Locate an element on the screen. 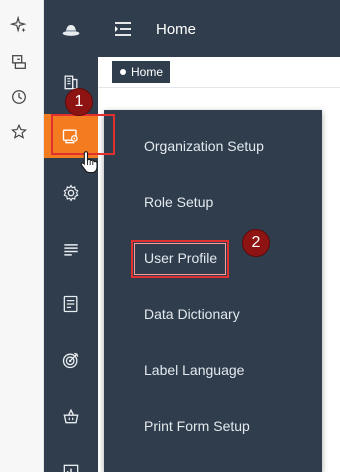 The image size is (340, 472). chart-icon is located at coordinates (71, 461).